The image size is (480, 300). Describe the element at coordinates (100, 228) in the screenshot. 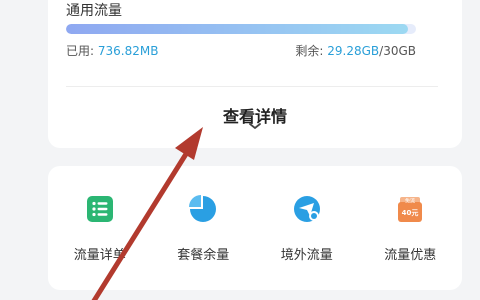

I see `feature-data-details: 流量详单` at that location.